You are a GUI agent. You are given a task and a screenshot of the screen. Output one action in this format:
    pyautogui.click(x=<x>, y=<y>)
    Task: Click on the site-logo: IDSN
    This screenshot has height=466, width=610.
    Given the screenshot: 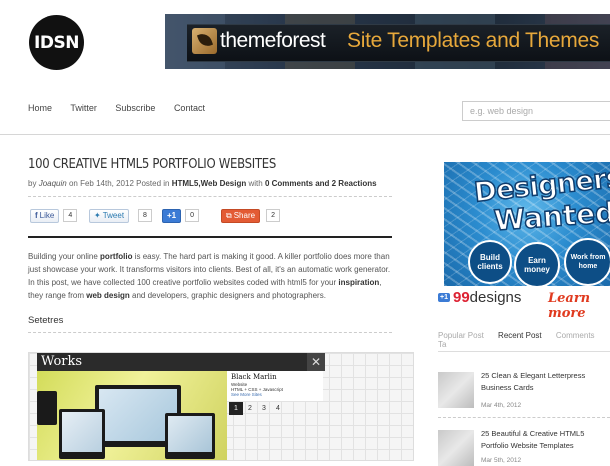 What is the action you would take?
    pyautogui.click(x=56, y=42)
    